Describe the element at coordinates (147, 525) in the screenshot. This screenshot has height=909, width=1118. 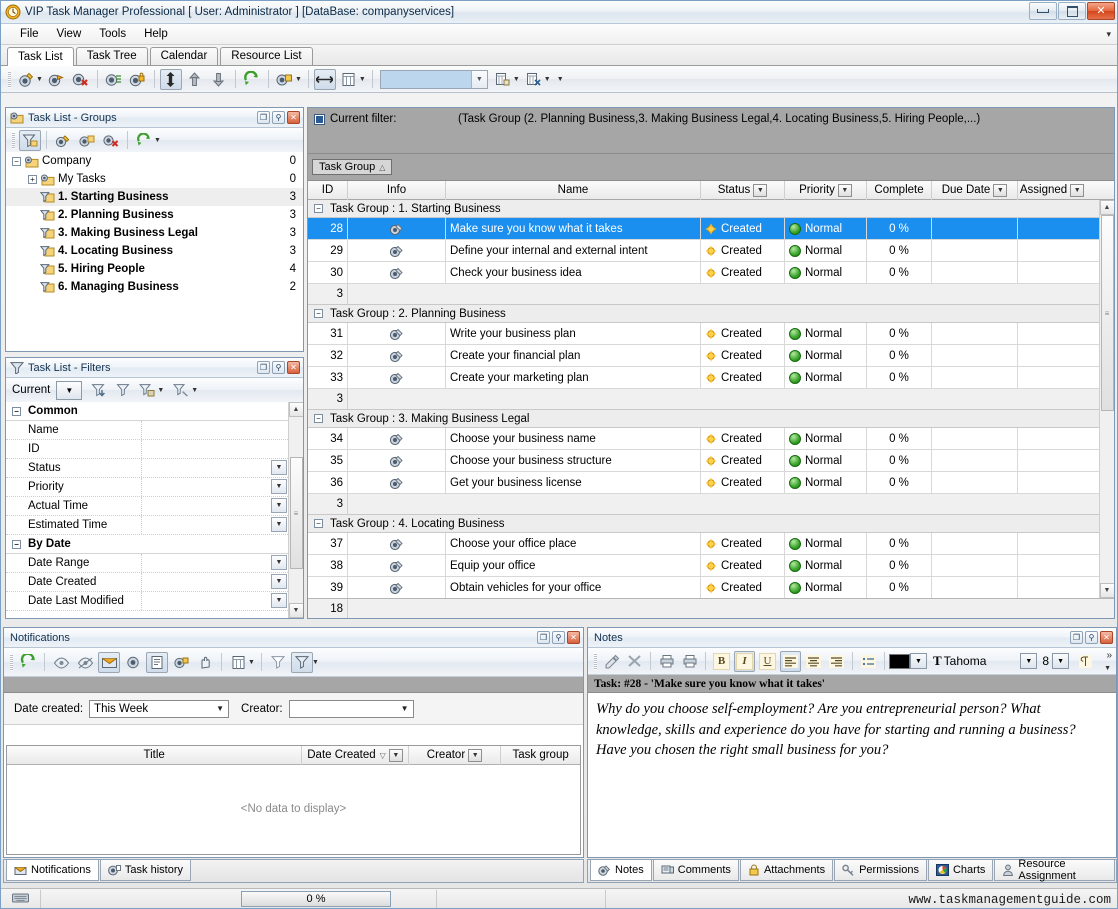
I see `filter-row-estimated-time: Estimated Time ▼` at that location.